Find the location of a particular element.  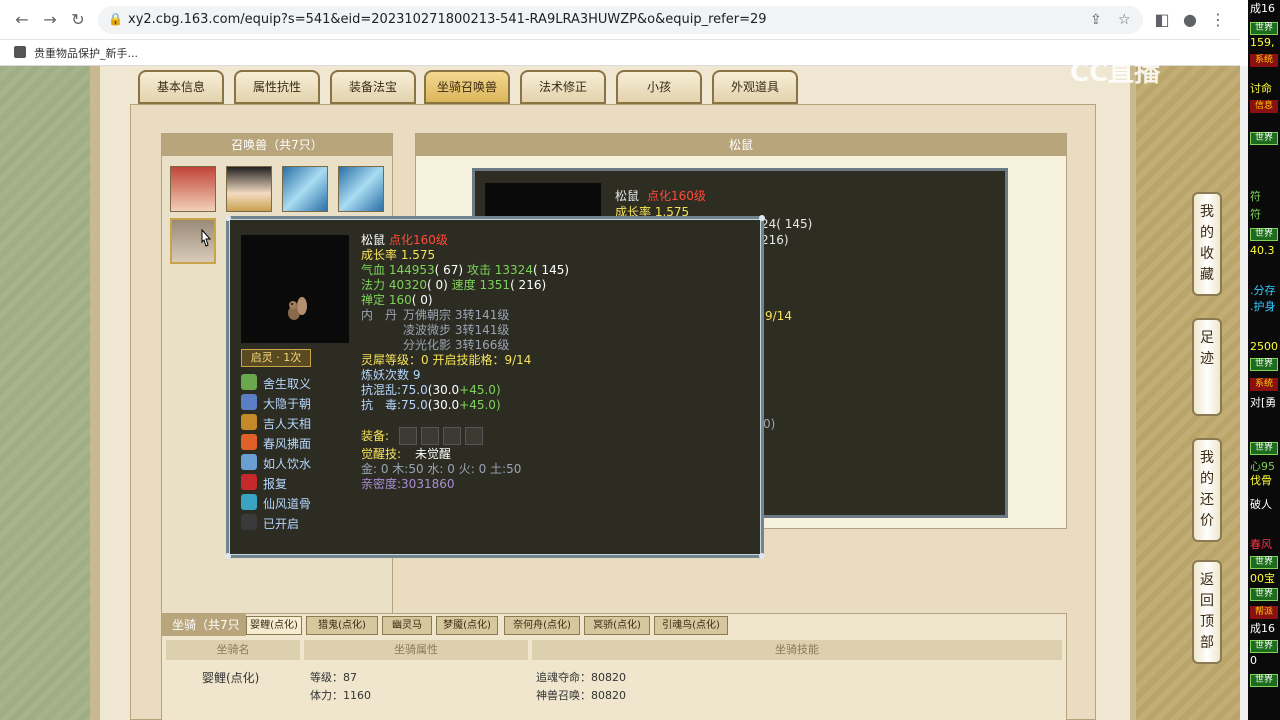

lock-icon: 🔒 is located at coordinates (115, 19).